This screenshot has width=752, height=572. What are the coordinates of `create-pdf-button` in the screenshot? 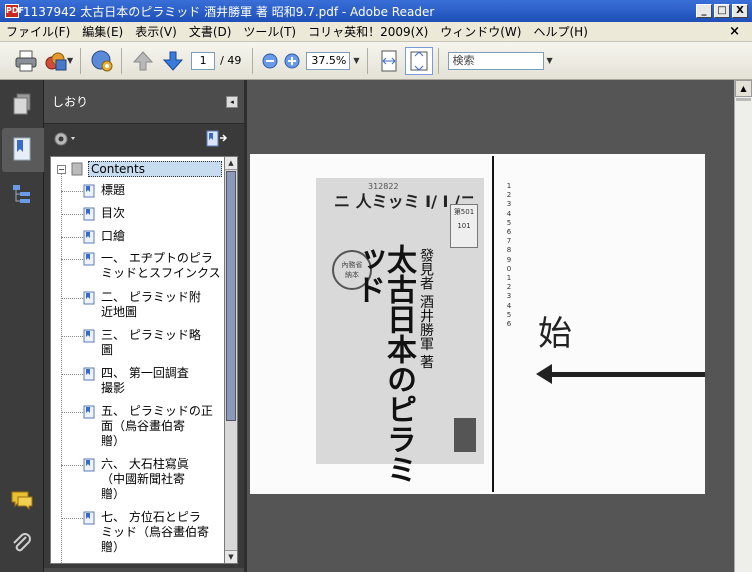 It's located at (56, 61).